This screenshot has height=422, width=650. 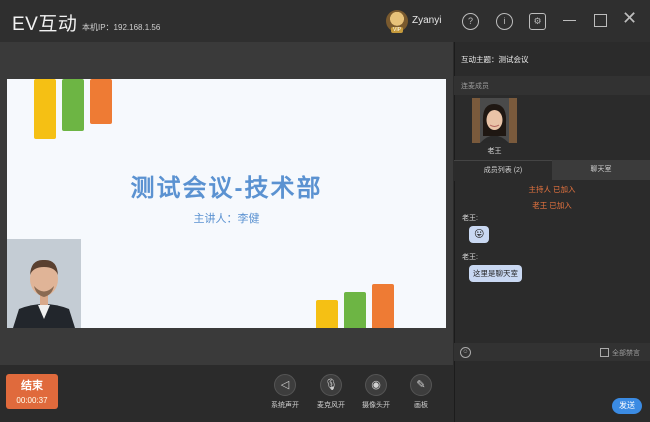 What do you see at coordinates (465, 352) in the screenshot?
I see `emoji-icon: ☺` at bounding box center [465, 352].